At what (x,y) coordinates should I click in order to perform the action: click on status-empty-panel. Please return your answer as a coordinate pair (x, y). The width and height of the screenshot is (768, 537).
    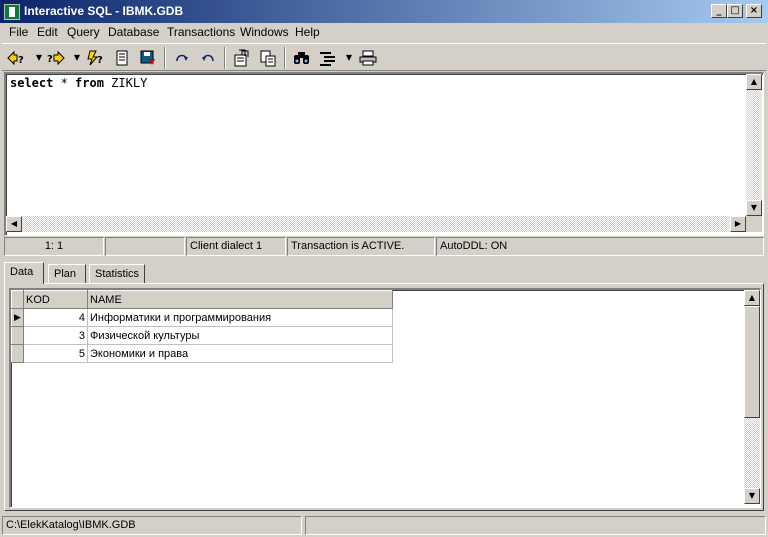
    Looking at the image, I should click on (145, 246).